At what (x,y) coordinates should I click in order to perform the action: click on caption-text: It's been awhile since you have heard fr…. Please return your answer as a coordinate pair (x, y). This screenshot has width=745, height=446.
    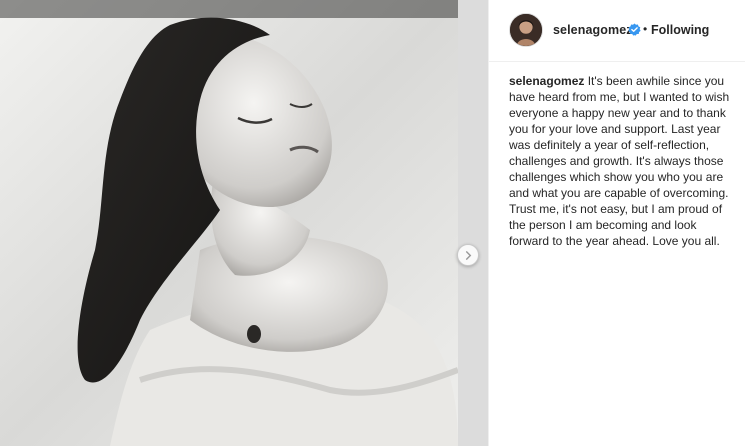
    Looking at the image, I should click on (619, 161).